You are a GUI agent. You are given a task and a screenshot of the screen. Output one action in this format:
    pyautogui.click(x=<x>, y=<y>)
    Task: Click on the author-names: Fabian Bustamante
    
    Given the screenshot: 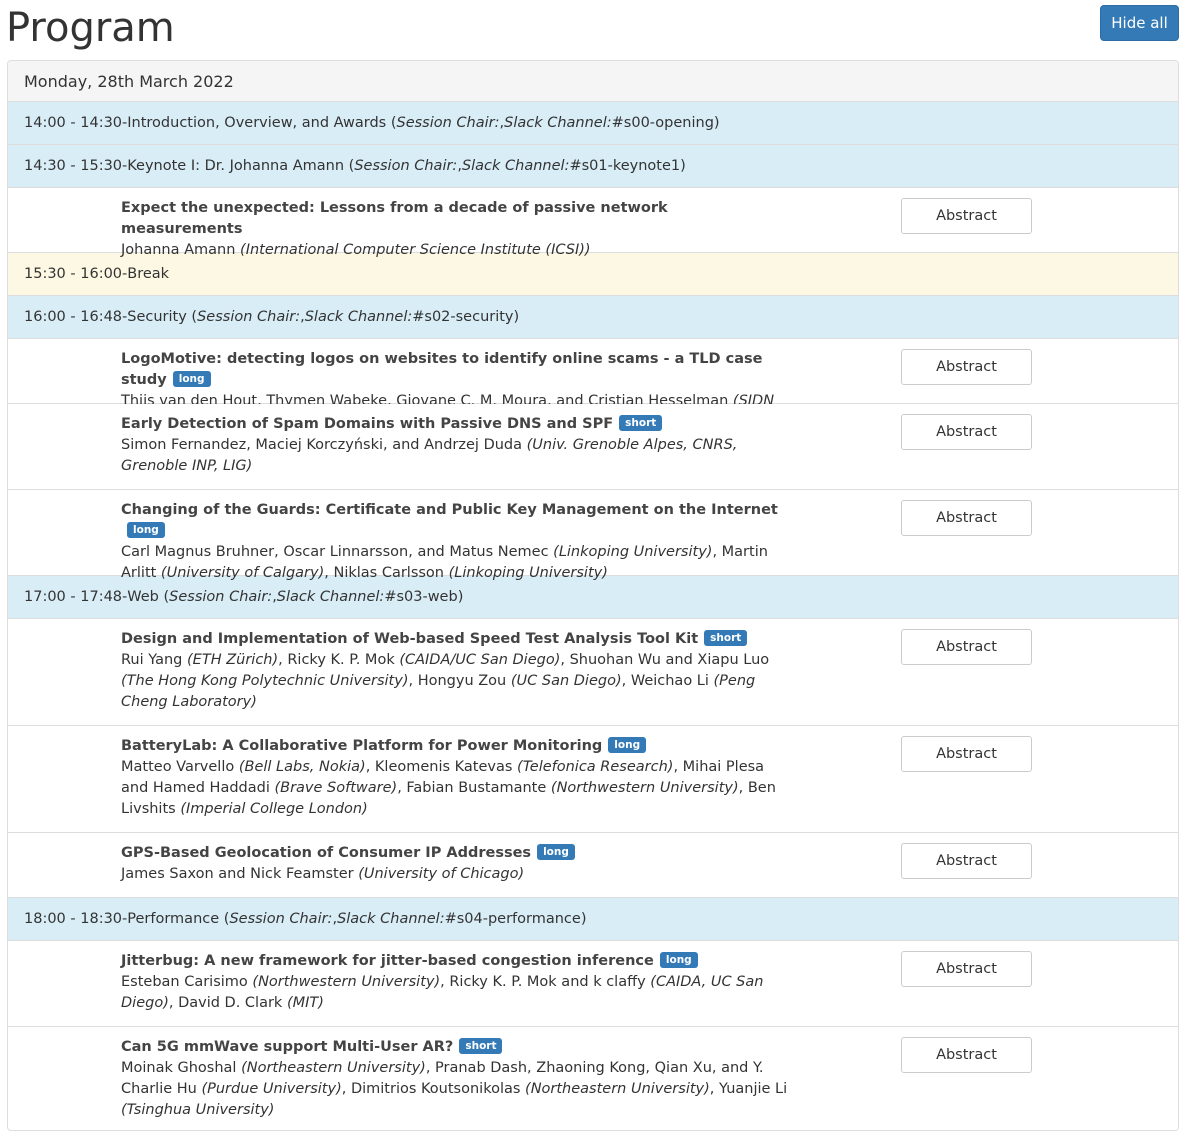 What is the action you would take?
    pyautogui.click(x=478, y=788)
    